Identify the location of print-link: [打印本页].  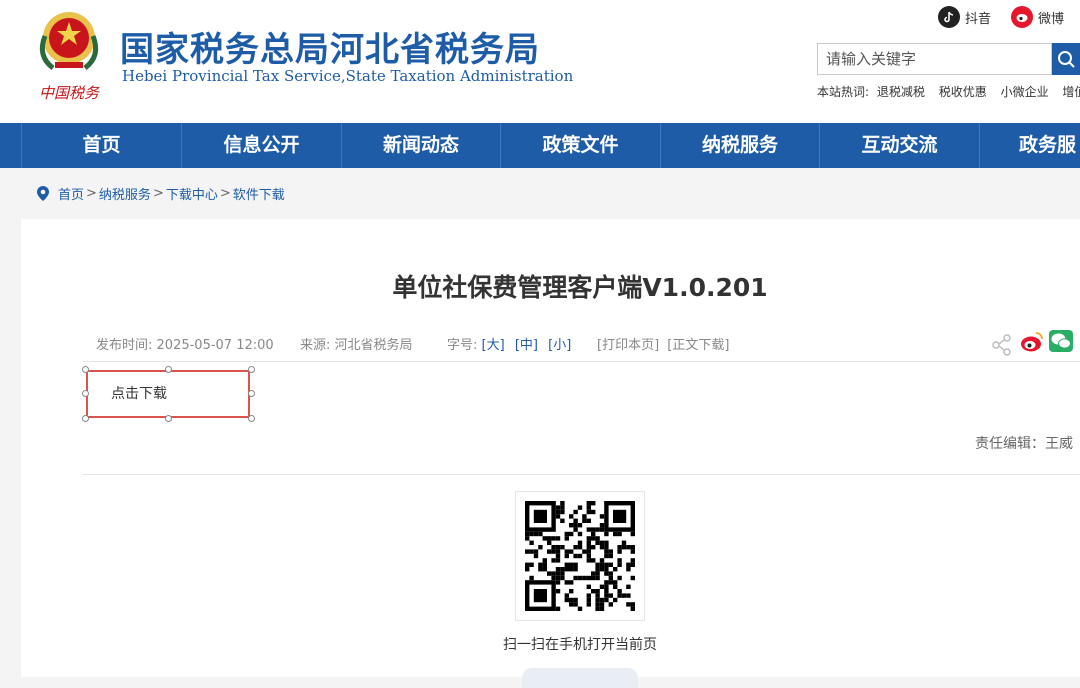
(628, 345).